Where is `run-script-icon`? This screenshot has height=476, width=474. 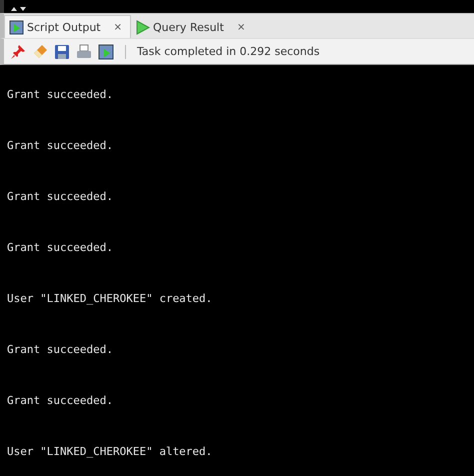
run-script-icon is located at coordinates (106, 52).